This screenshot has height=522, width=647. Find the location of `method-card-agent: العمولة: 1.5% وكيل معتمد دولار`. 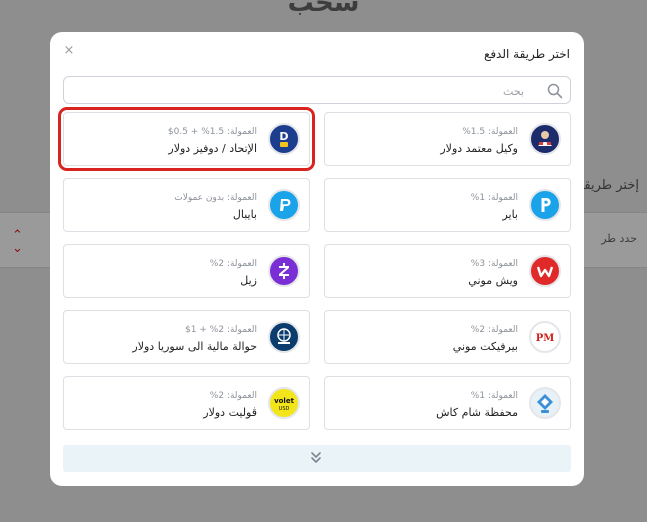

method-card-agent: العمولة: 1.5% وكيل معتمد دولار is located at coordinates (447, 139).